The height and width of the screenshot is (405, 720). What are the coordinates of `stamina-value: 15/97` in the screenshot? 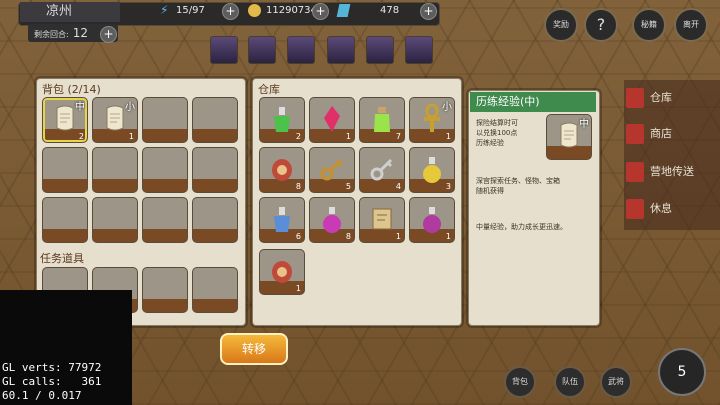 It's located at (190, 10).